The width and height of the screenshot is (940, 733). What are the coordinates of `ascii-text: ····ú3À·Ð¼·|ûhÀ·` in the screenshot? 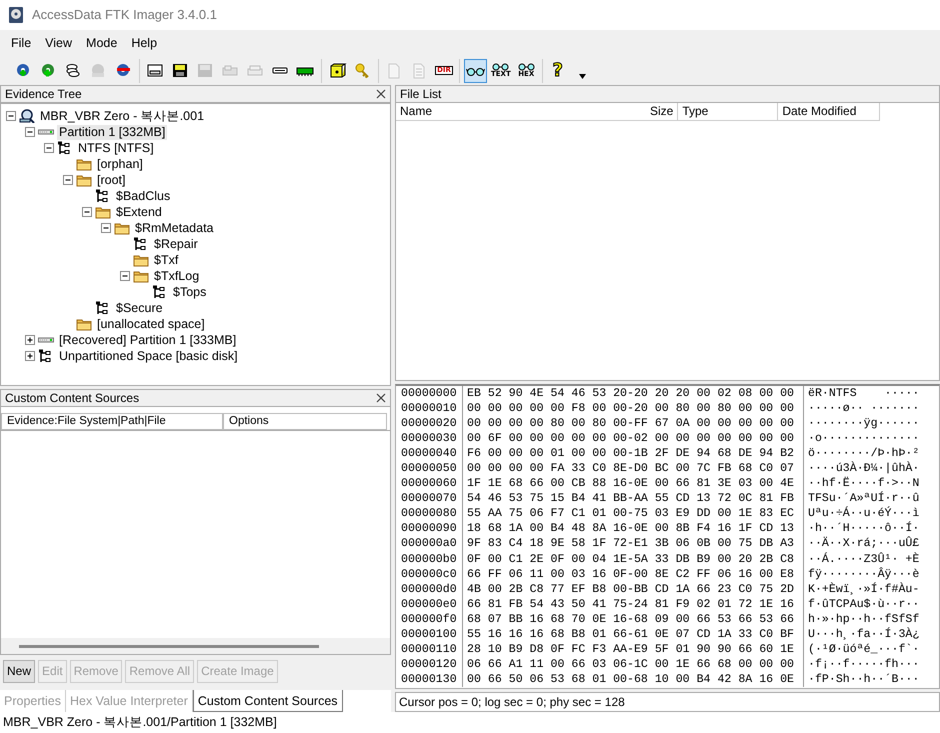 It's located at (861, 468).